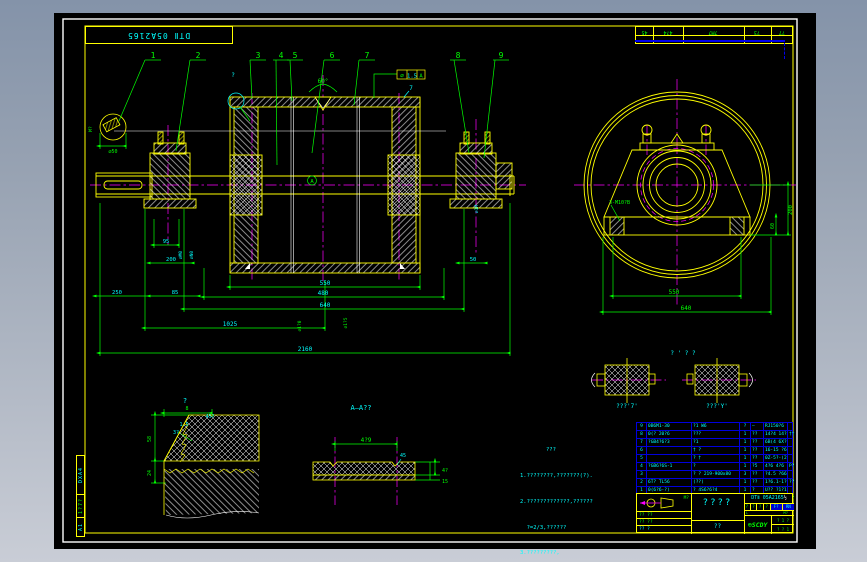 This screenshot has width=867, height=562. What do you see at coordinates (717, 526) in the screenshot?
I see `drawing-subtitle: ??` at bounding box center [717, 526].